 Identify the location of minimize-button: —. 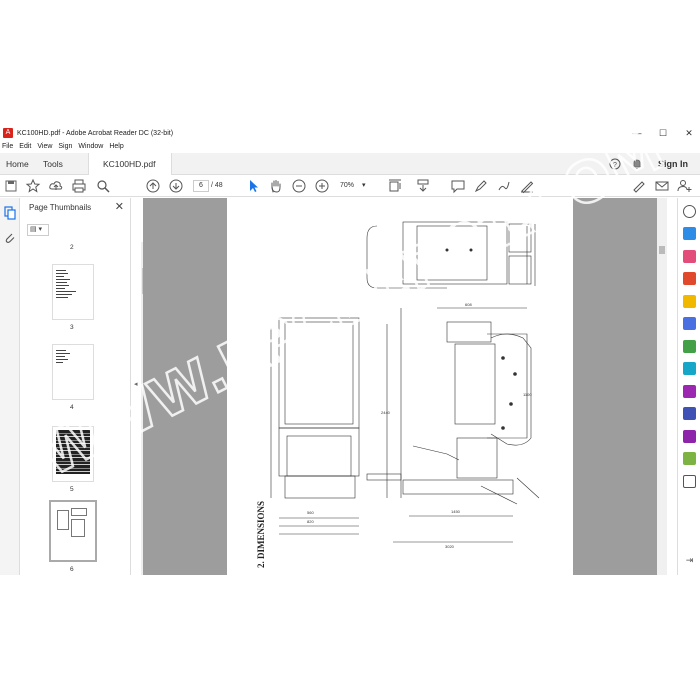
(637, 133).